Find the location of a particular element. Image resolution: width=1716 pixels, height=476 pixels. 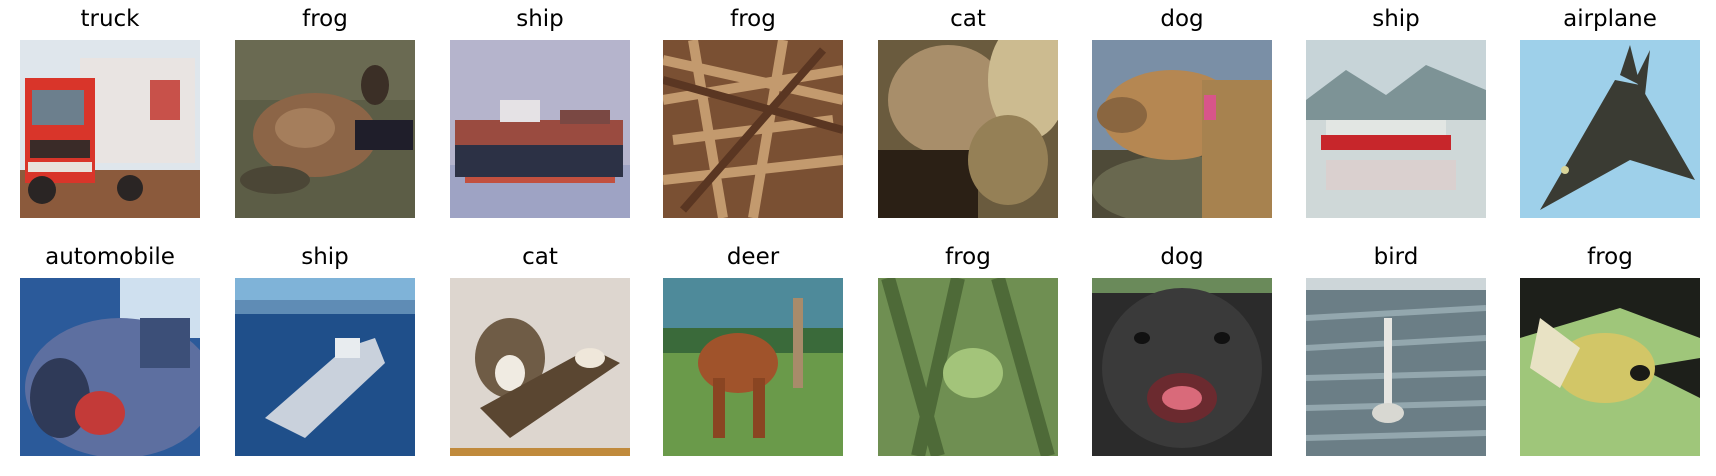

automobile-photo is located at coordinates (110, 367).